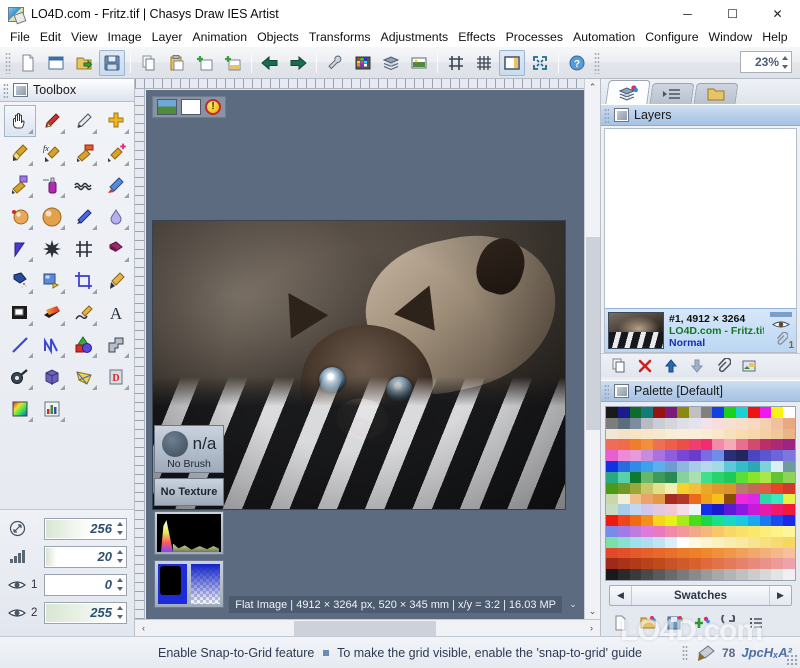  Describe the element at coordinates (116, 281) in the screenshot. I see `color-picker-tool` at that location.